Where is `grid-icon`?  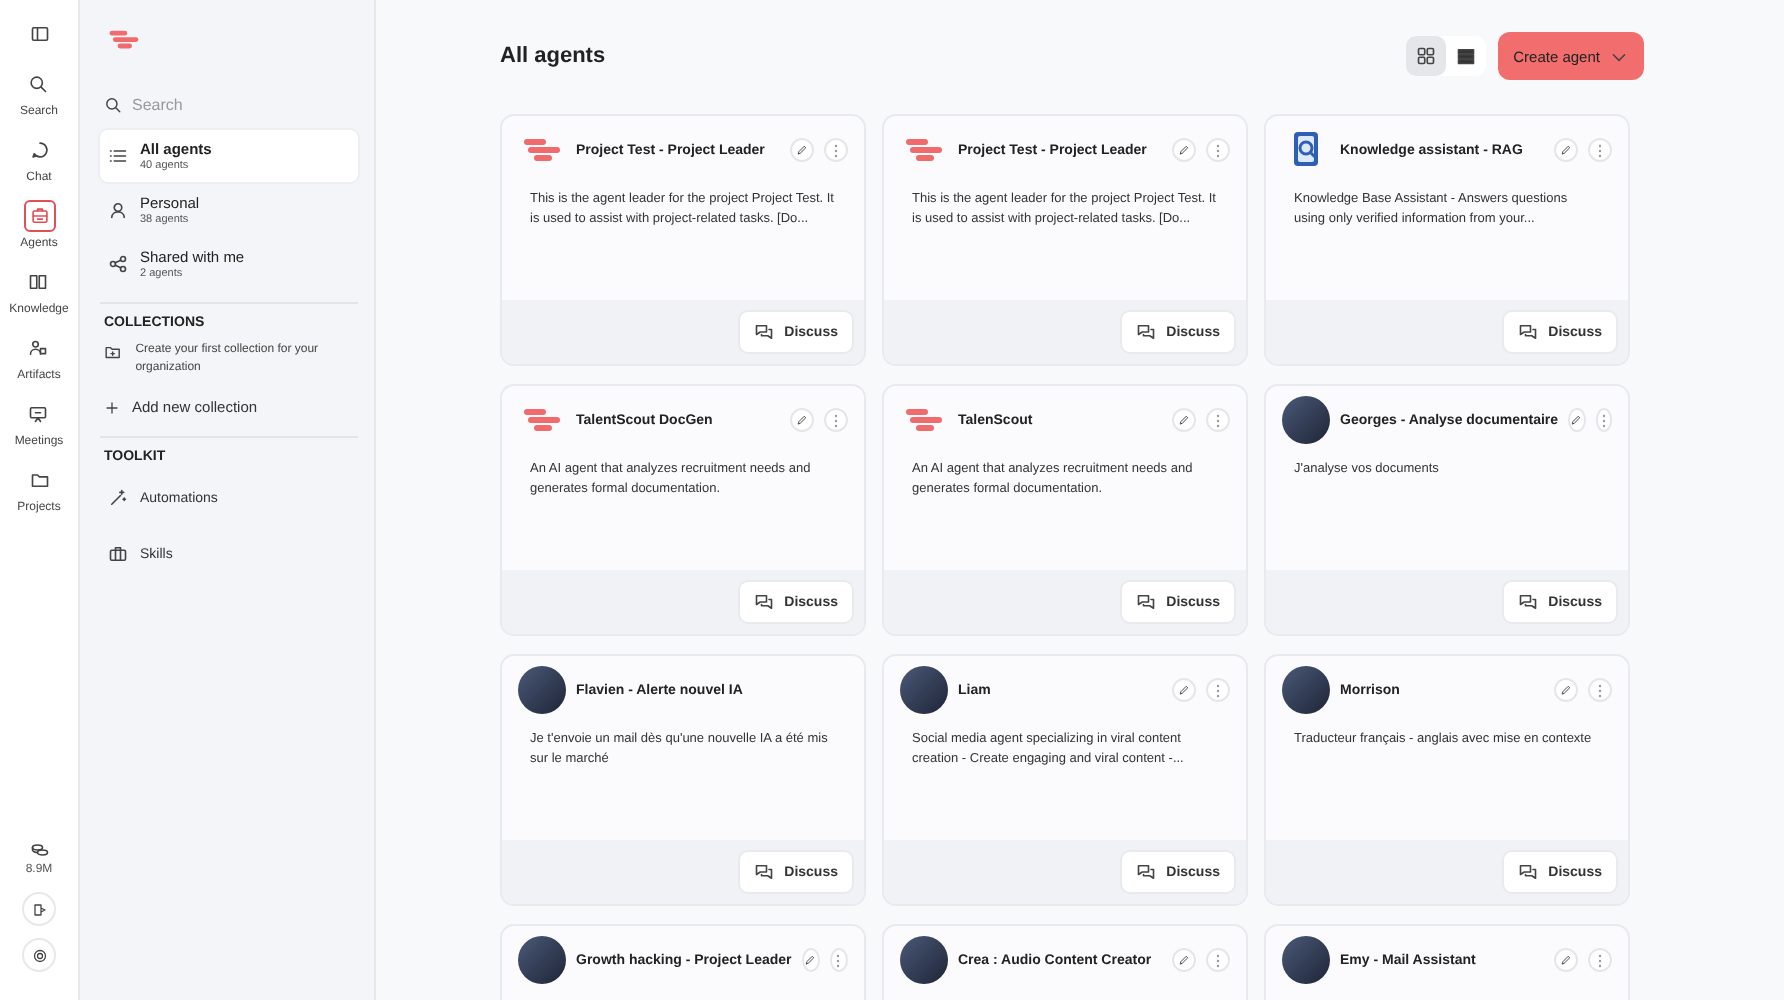 grid-icon is located at coordinates (1425, 56).